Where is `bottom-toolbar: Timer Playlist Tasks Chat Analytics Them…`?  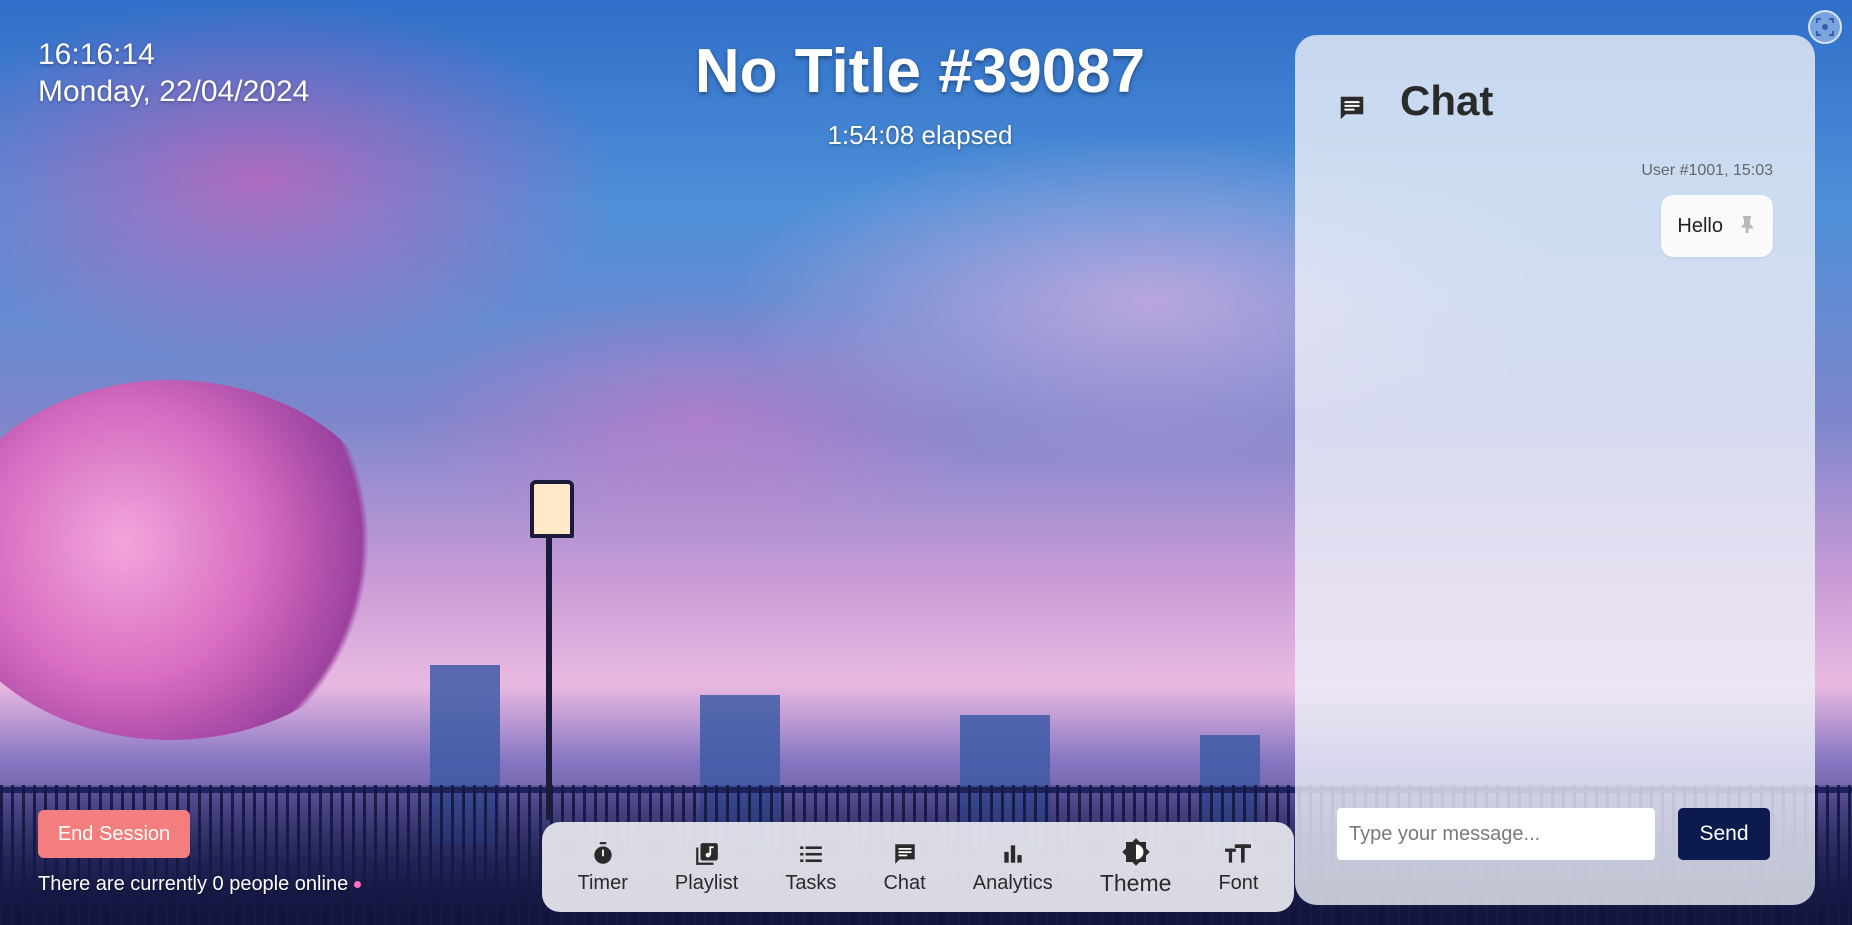 bottom-toolbar: Timer Playlist Tasks Chat Analytics Them… is located at coordinates (918, 867).